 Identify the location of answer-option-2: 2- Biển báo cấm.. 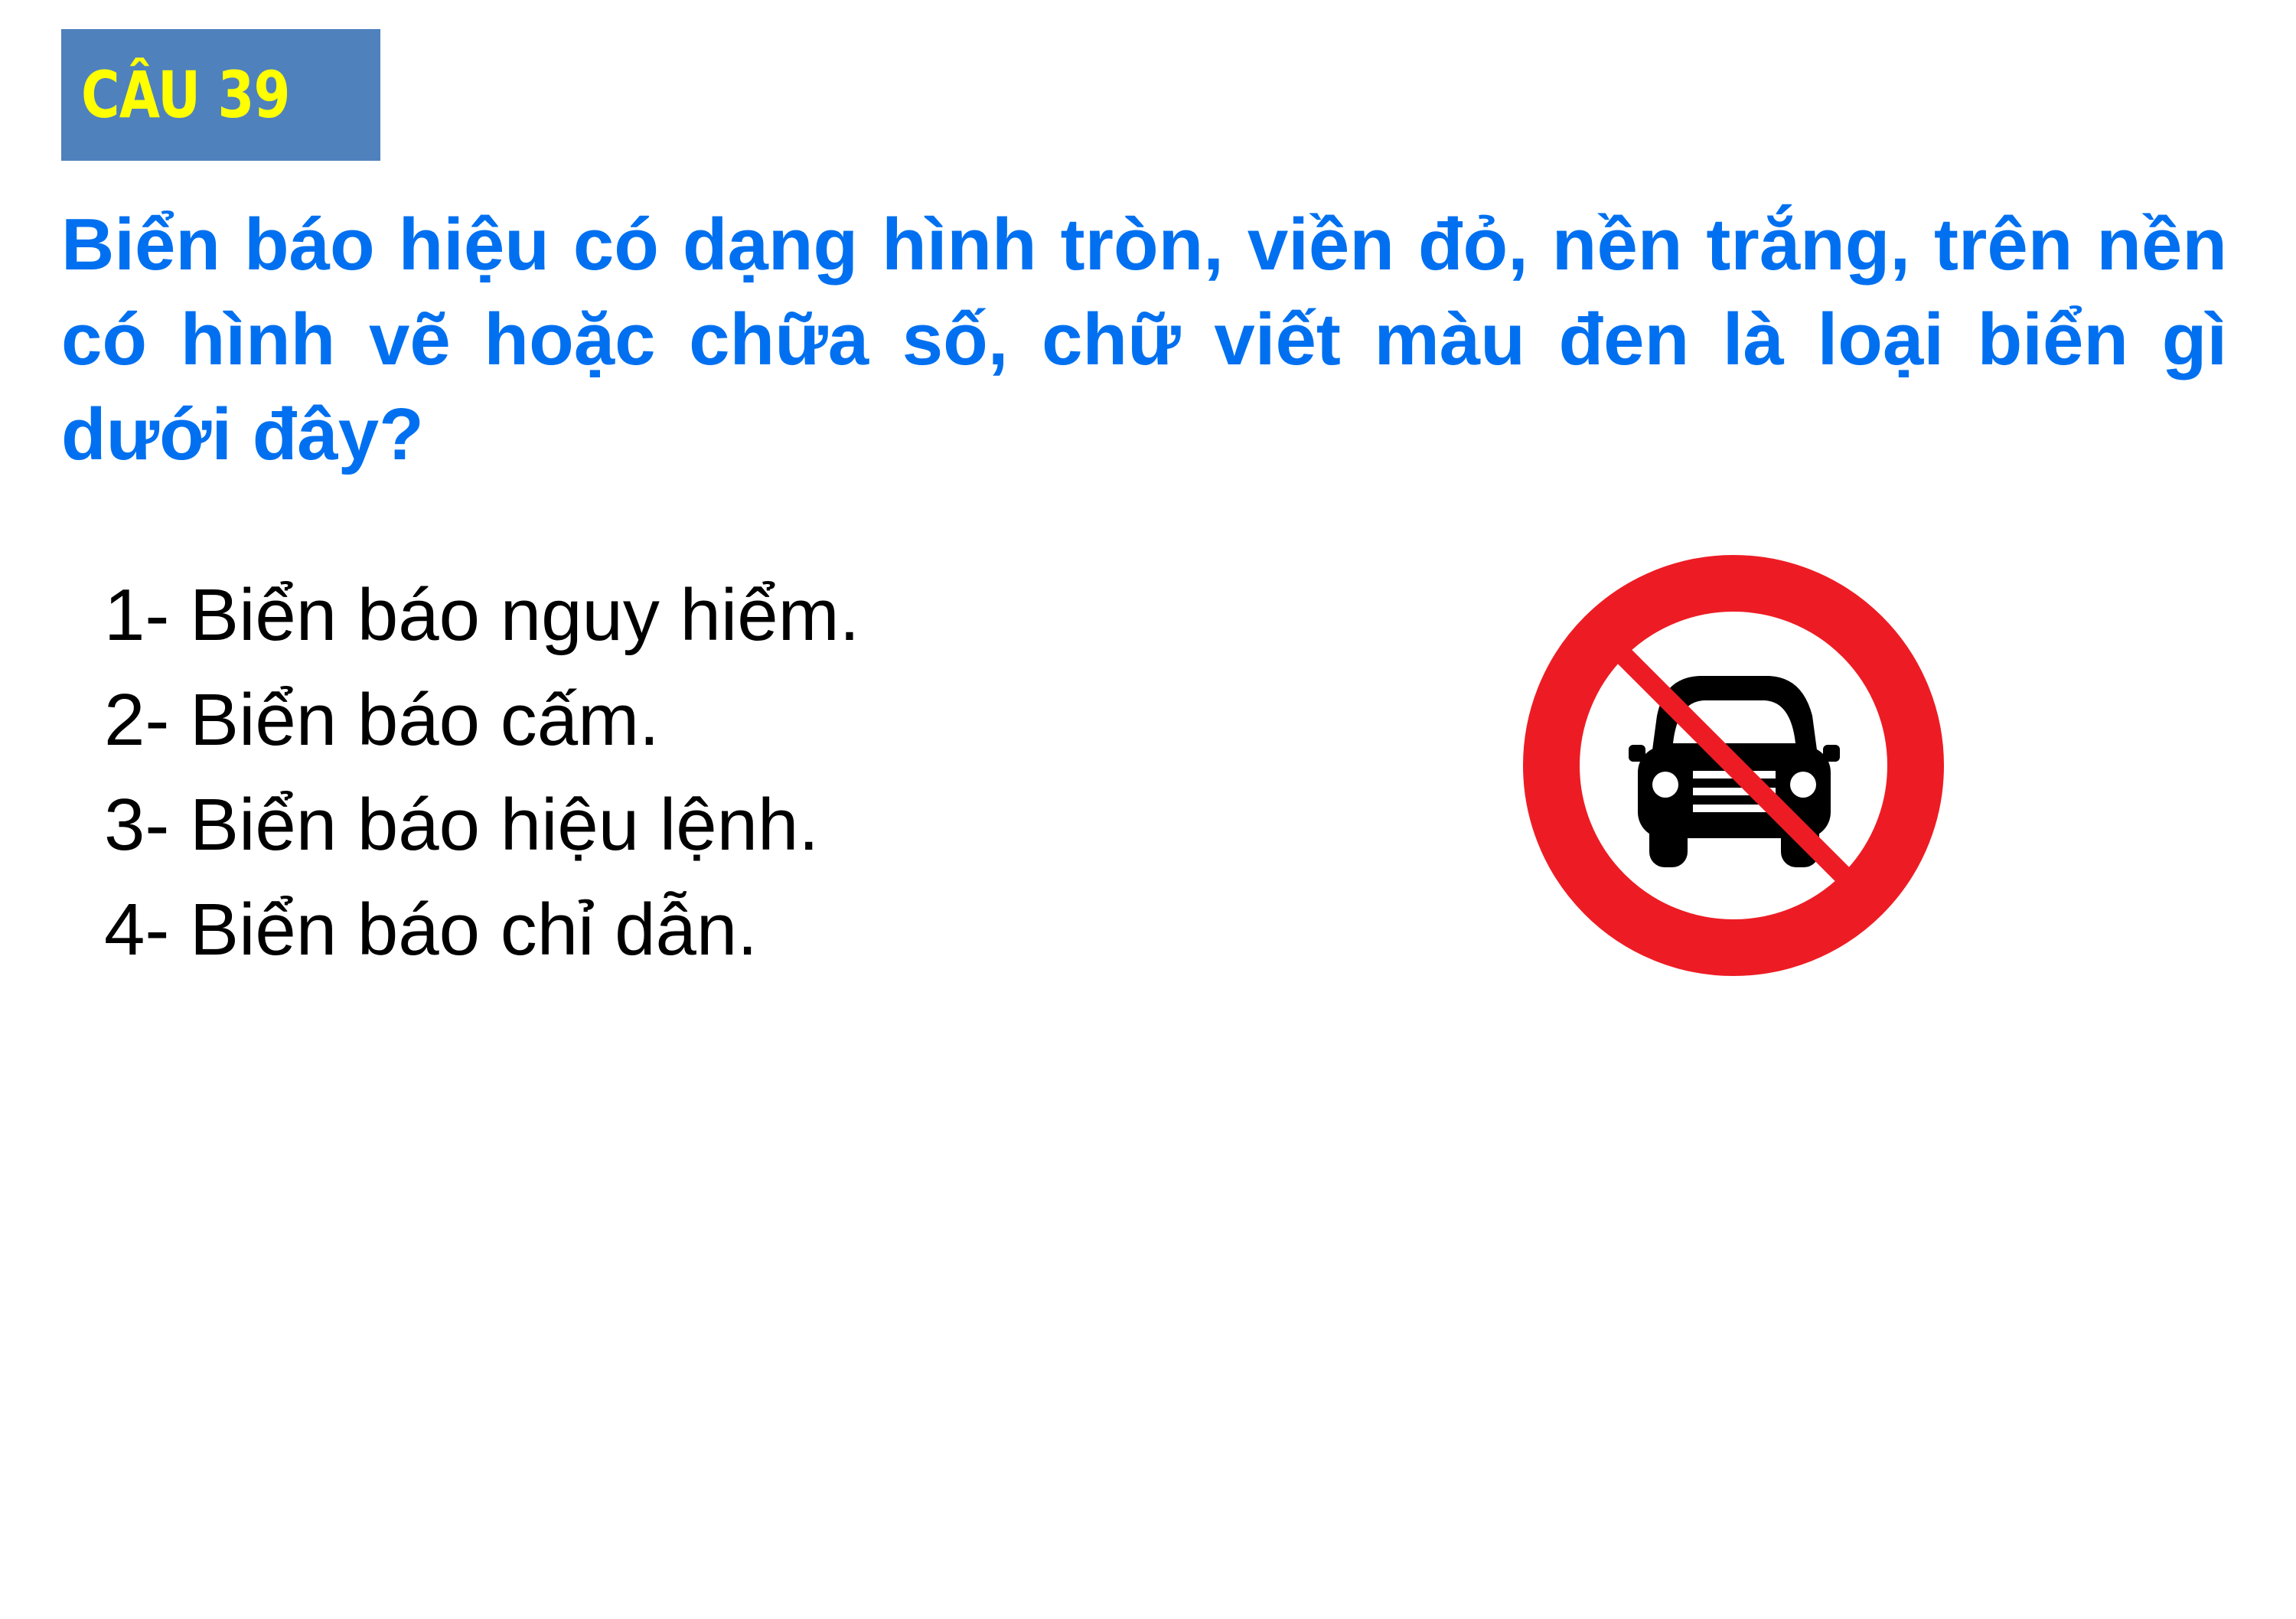
(481, 720).